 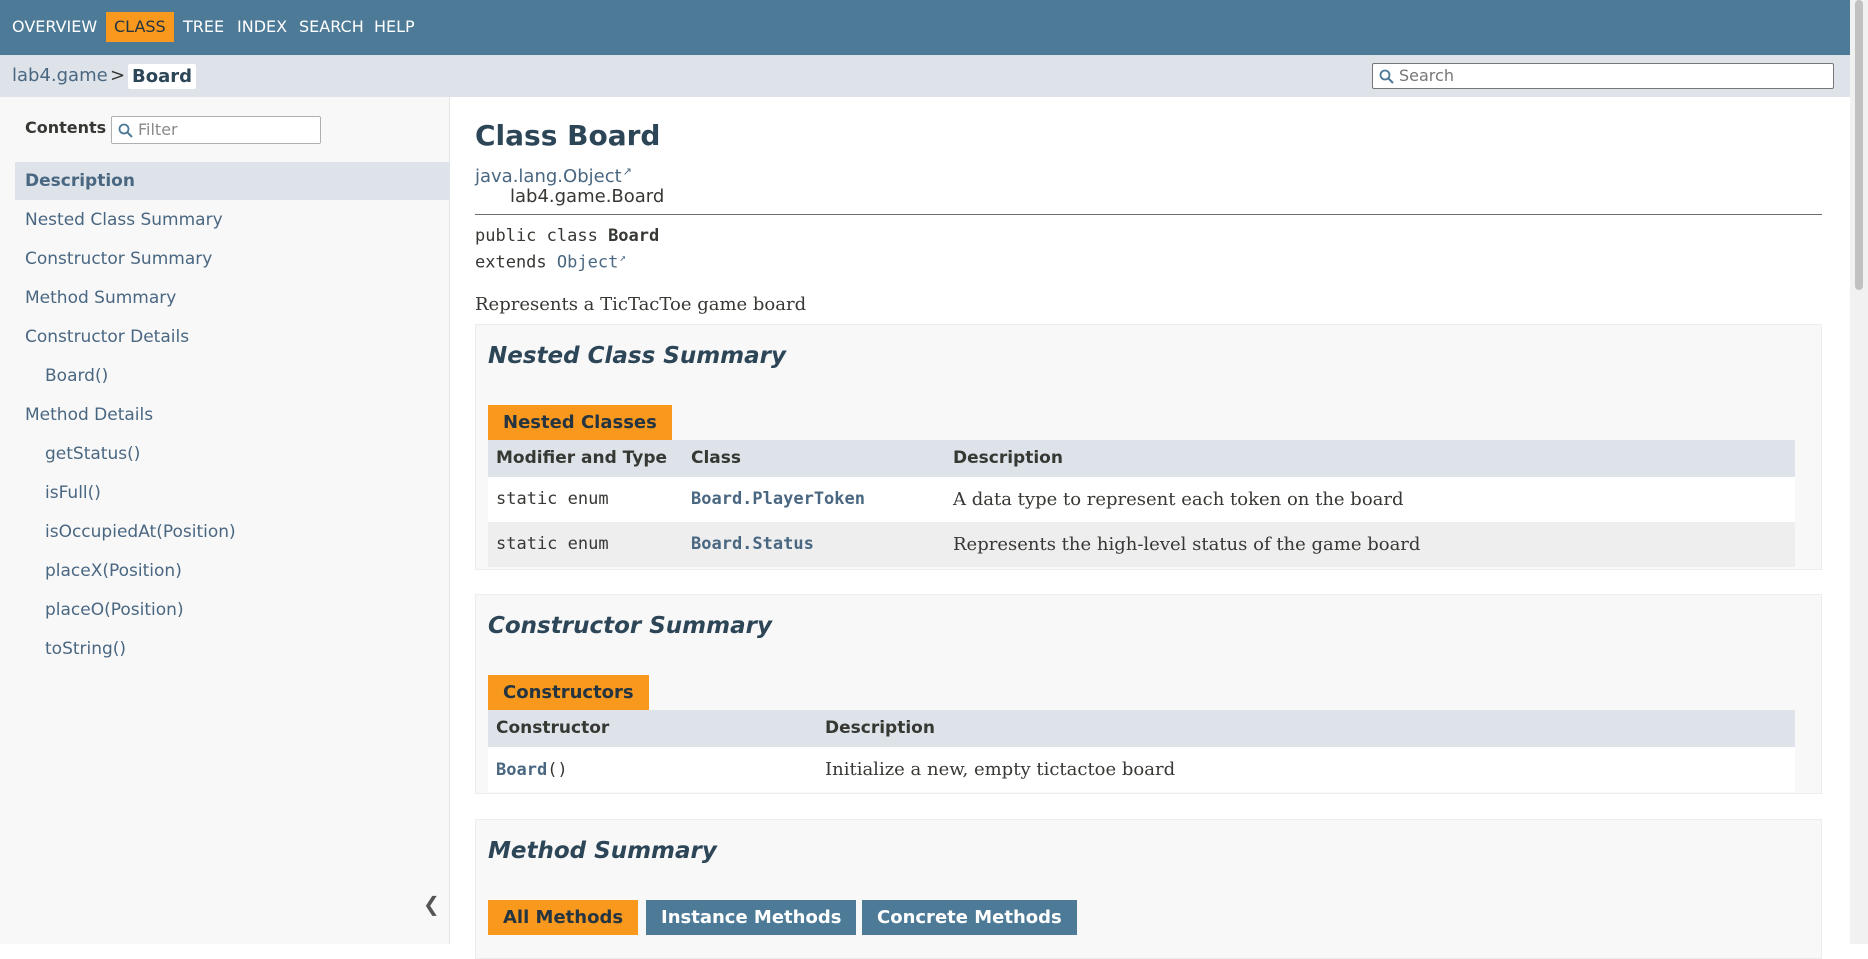 What do you see at coordinates (431, 904) in the screenshot?
I see `collapse-sidebar-icon: ❮` at bounding box center [431, 904].